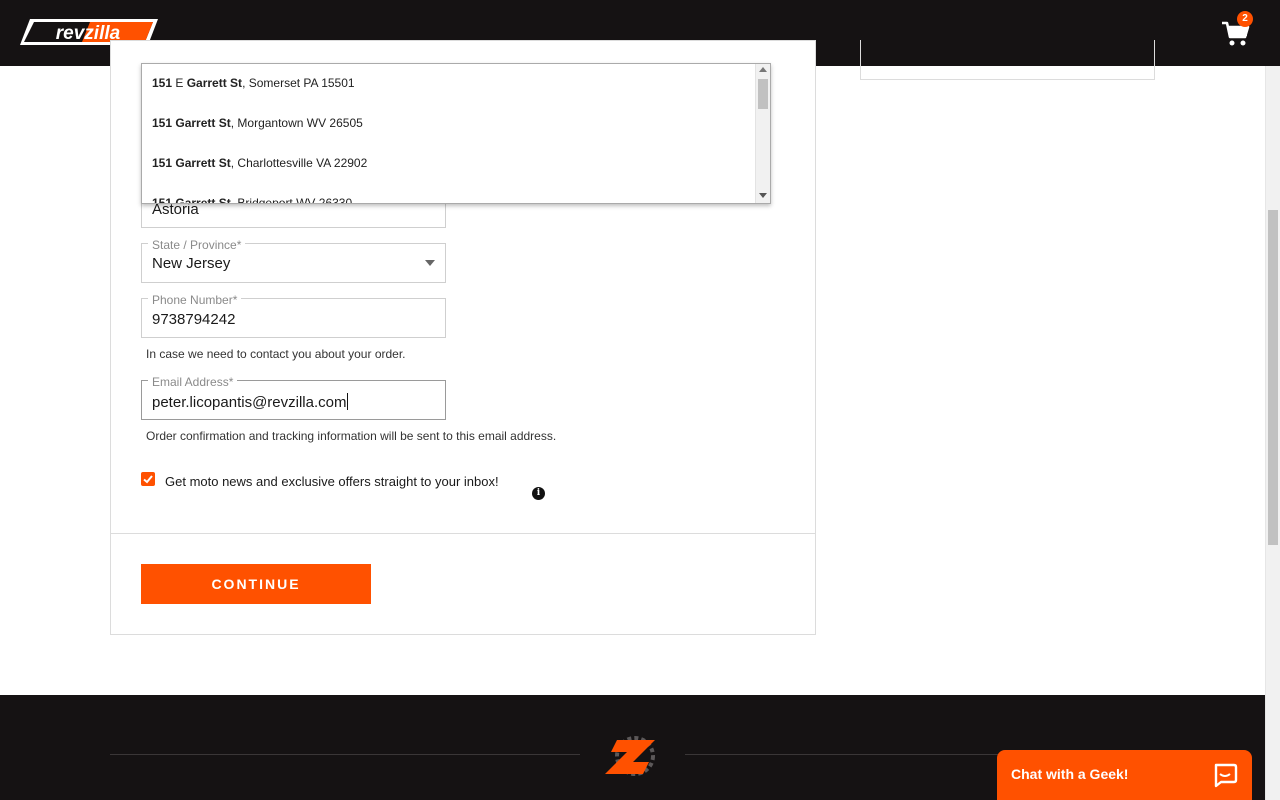 This screenshot has width=1280, height=800. What do you see at coordinates (763, 195) in the screenshot?
I see `scroll-down-arrow-icon` at bounding box center [763, 195].